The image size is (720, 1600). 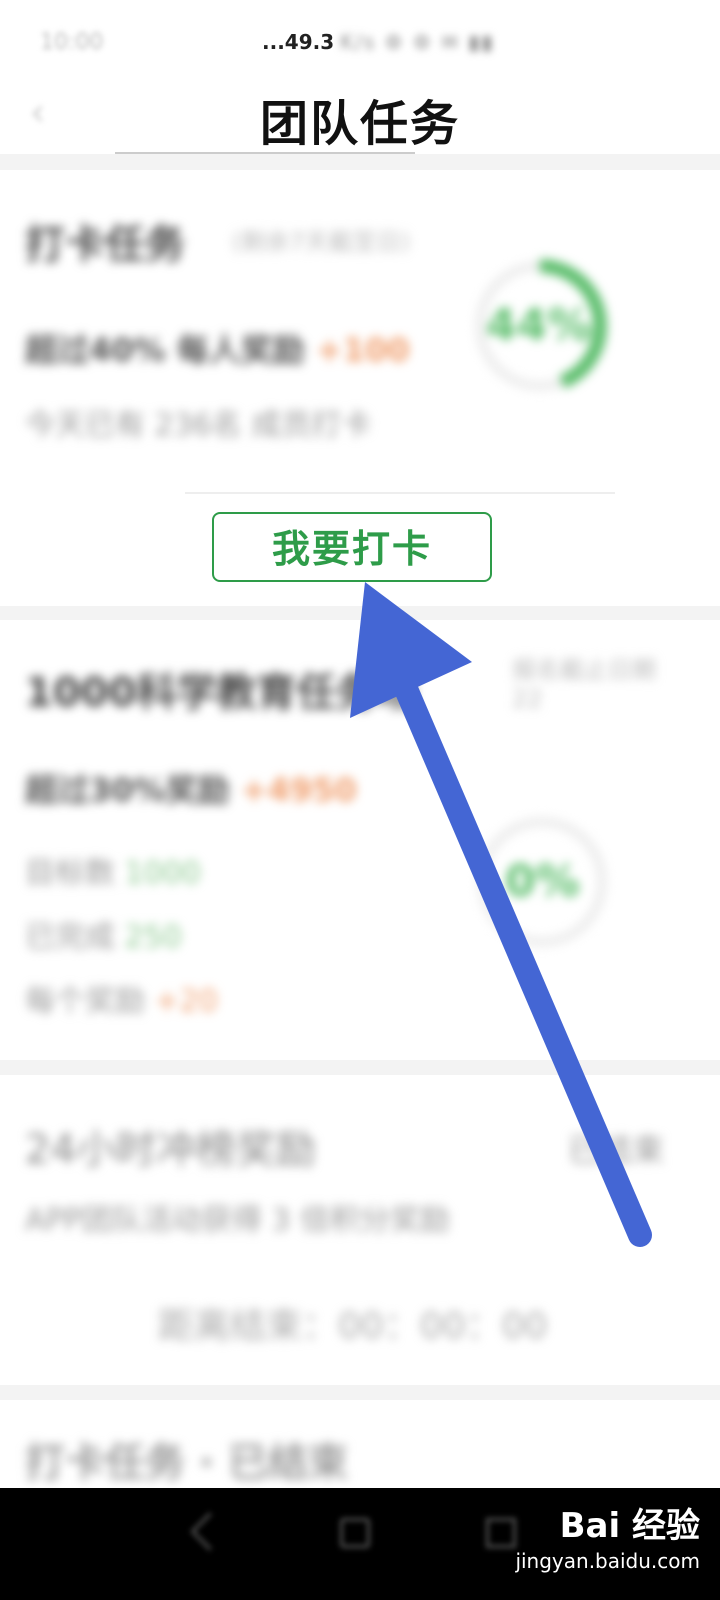 What do you see at coordinates (165, 350) in the screenshot?
I see `card1-reward-text: 超过40% 每人奖励` at bounding box center [165, 350].